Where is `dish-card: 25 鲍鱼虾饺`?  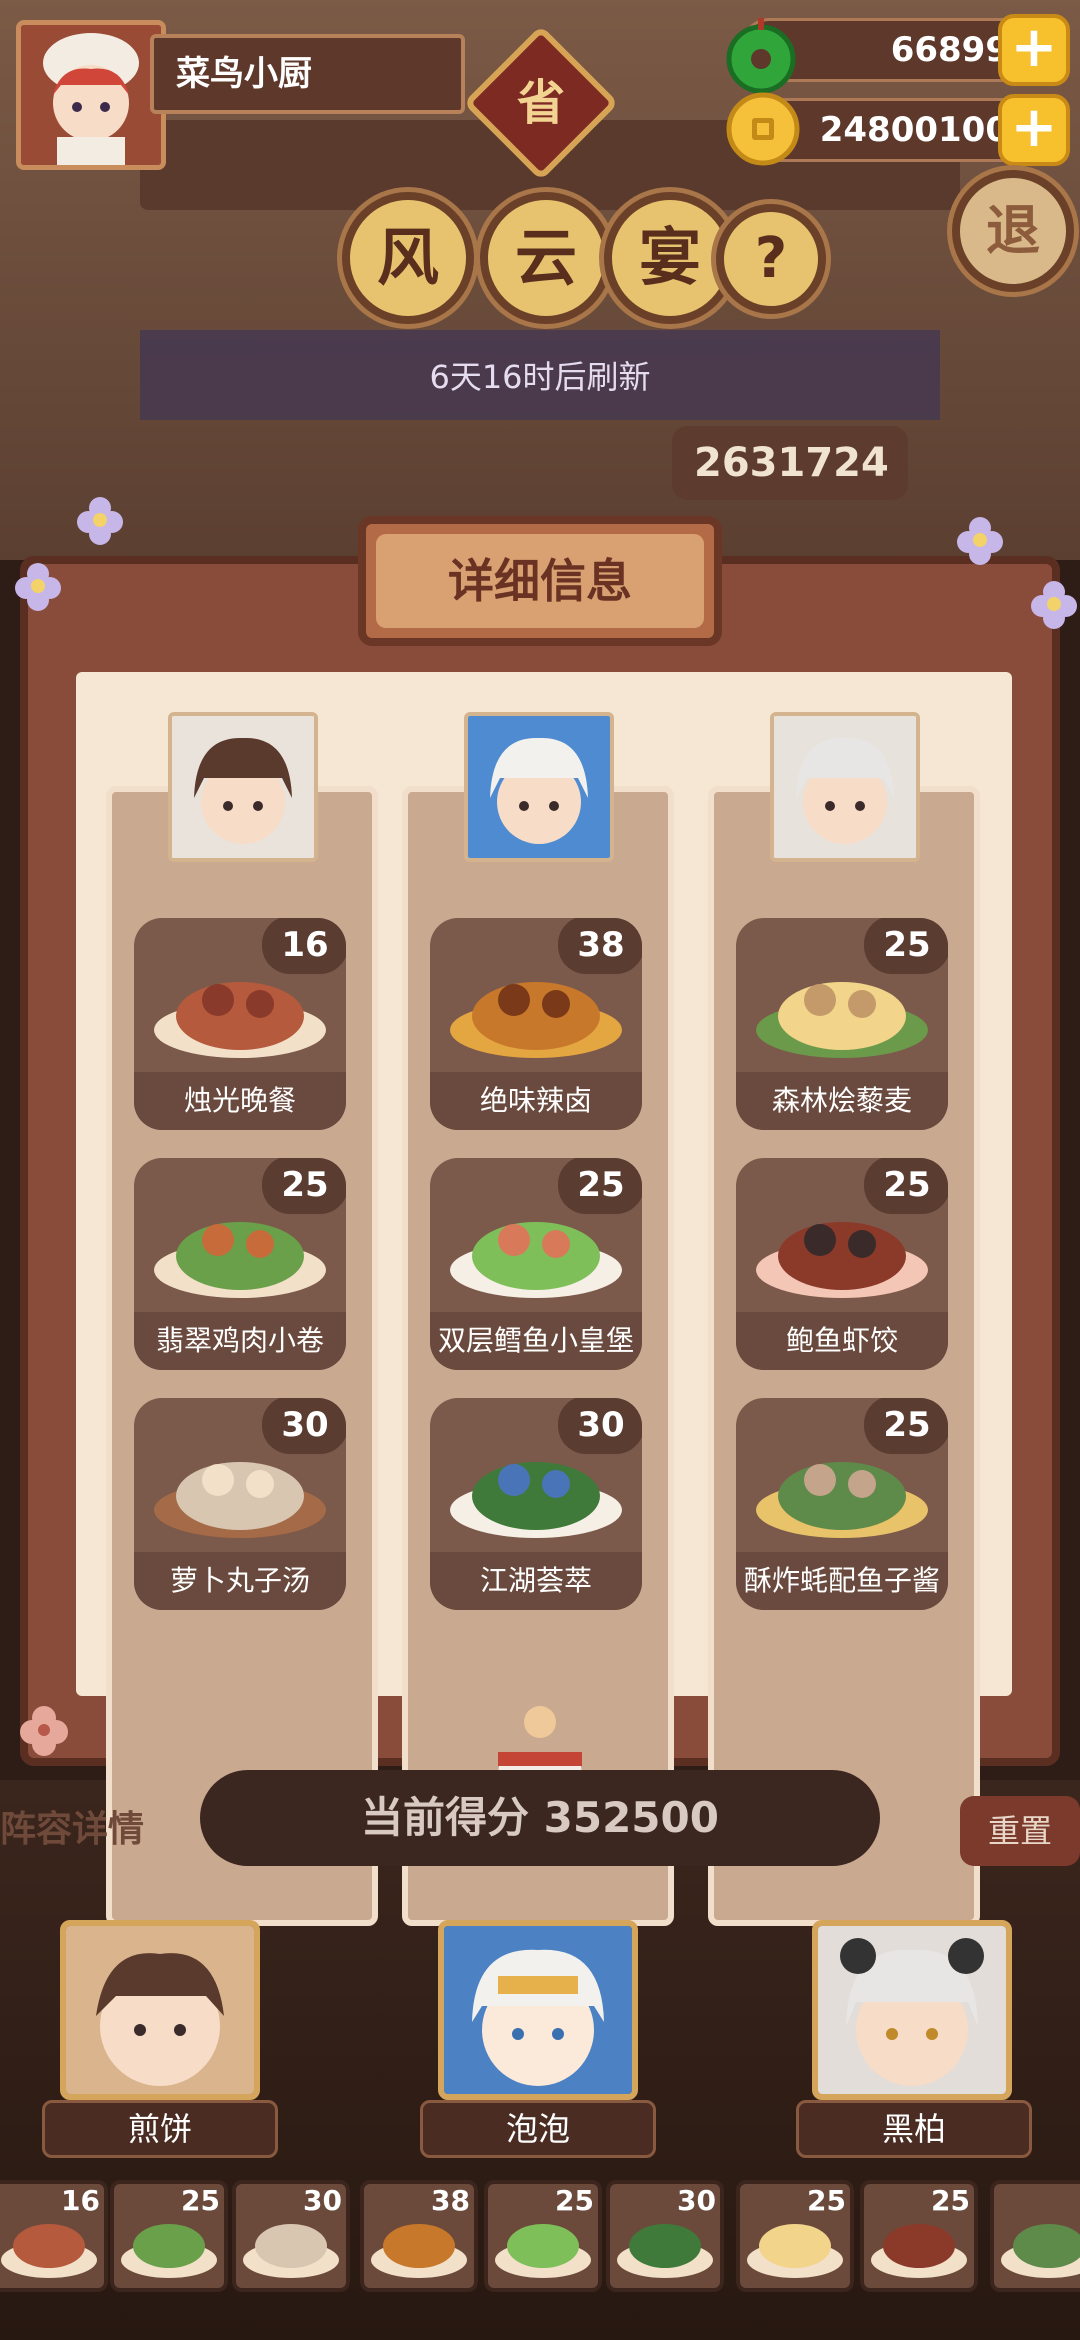
dish-card: 25 鲍鱼虾饺 is located at coordinates (842, 1264).